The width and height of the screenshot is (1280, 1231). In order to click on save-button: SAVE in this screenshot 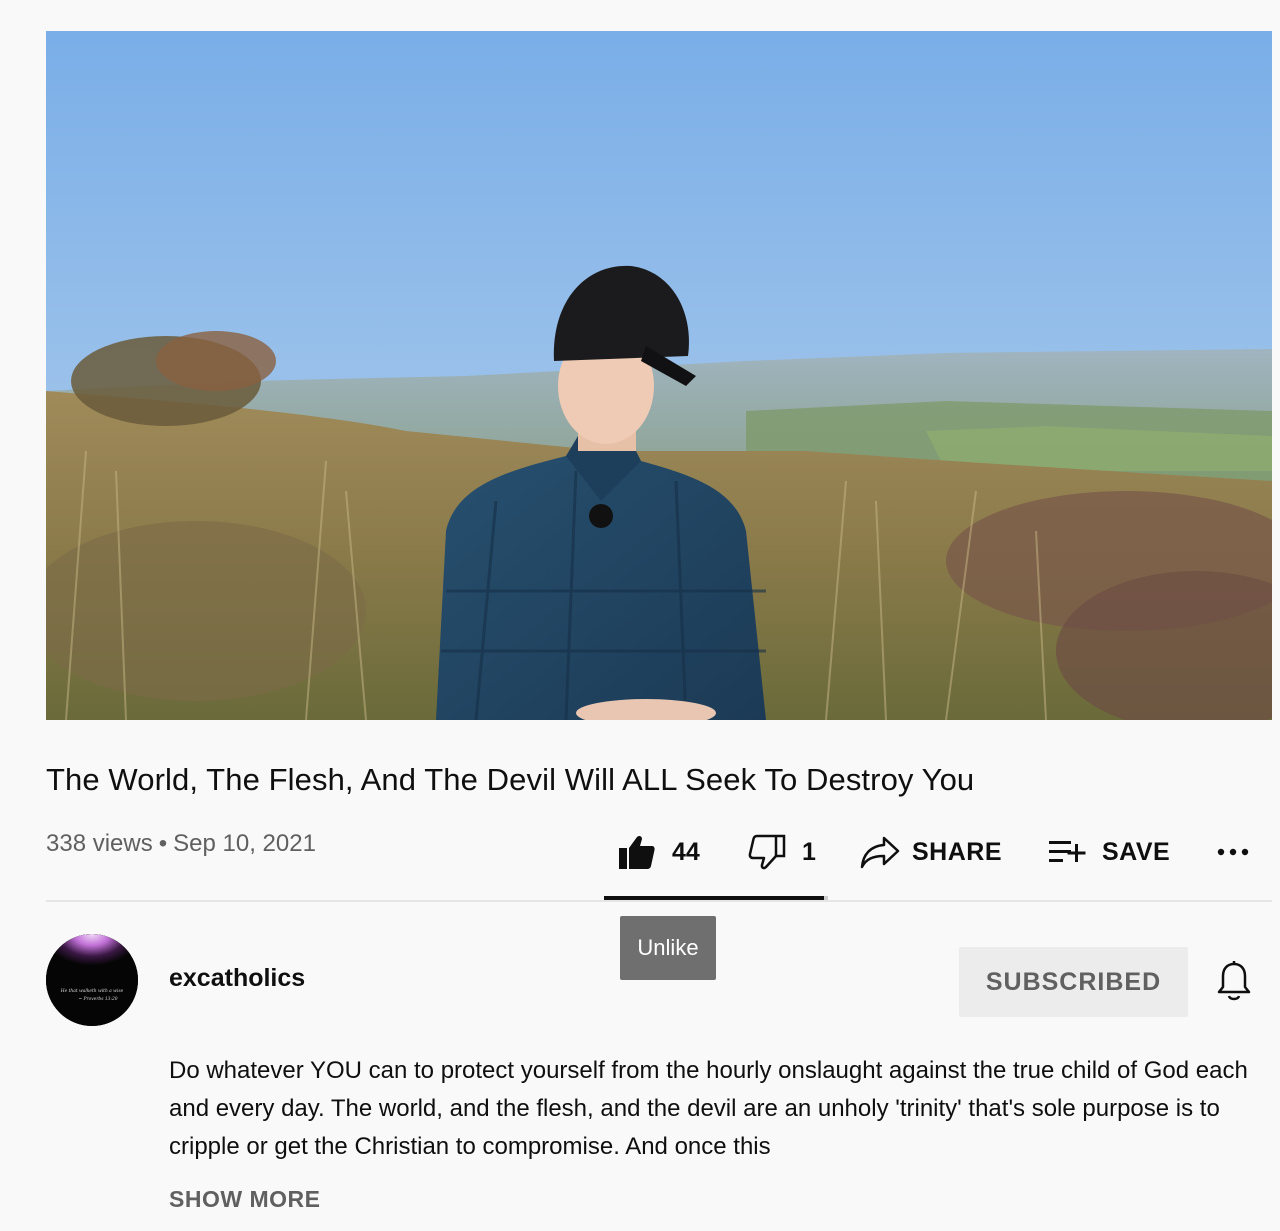, I will do `click(1133, 852)`.